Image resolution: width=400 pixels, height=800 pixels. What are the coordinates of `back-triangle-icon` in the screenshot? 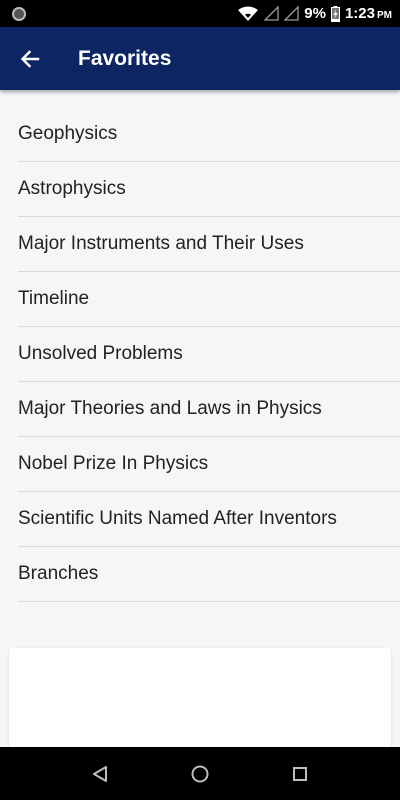 It's located at (100, 773).